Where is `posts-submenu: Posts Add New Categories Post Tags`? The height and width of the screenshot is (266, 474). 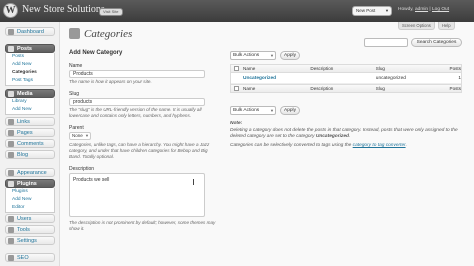 posts-submenu: Posts Add New Categories Post Tags is located at coordinates (30, 69).